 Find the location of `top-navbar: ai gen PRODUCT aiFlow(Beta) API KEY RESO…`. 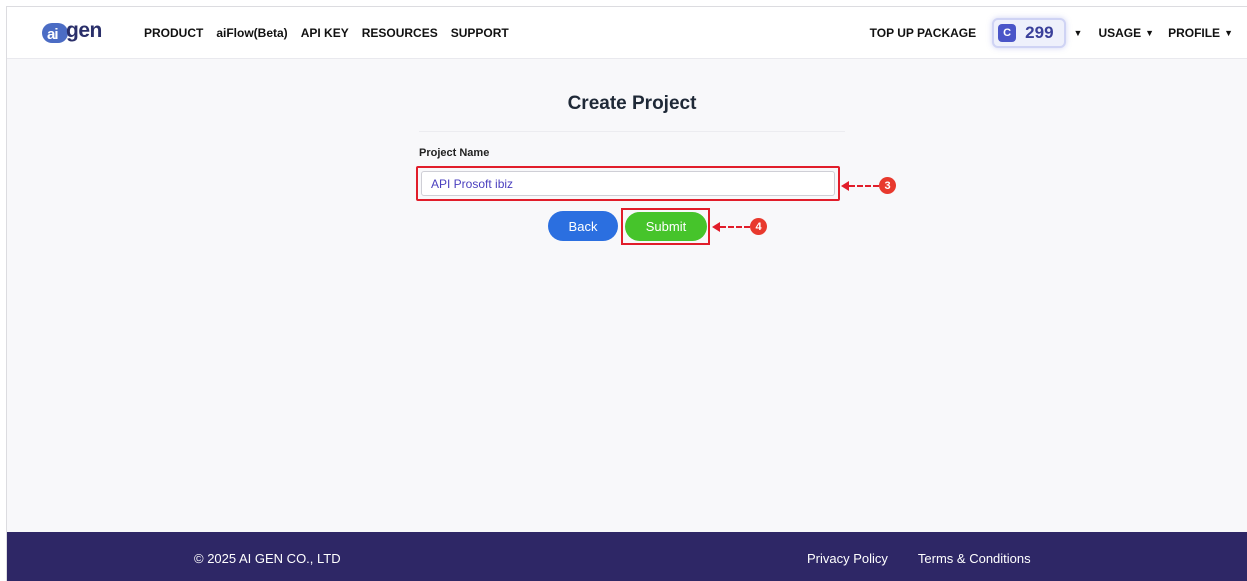

top-navbar: ai gen PRODUCT aiFlow(Beta) API KEY RESO… is located at coordinates (627, 33).